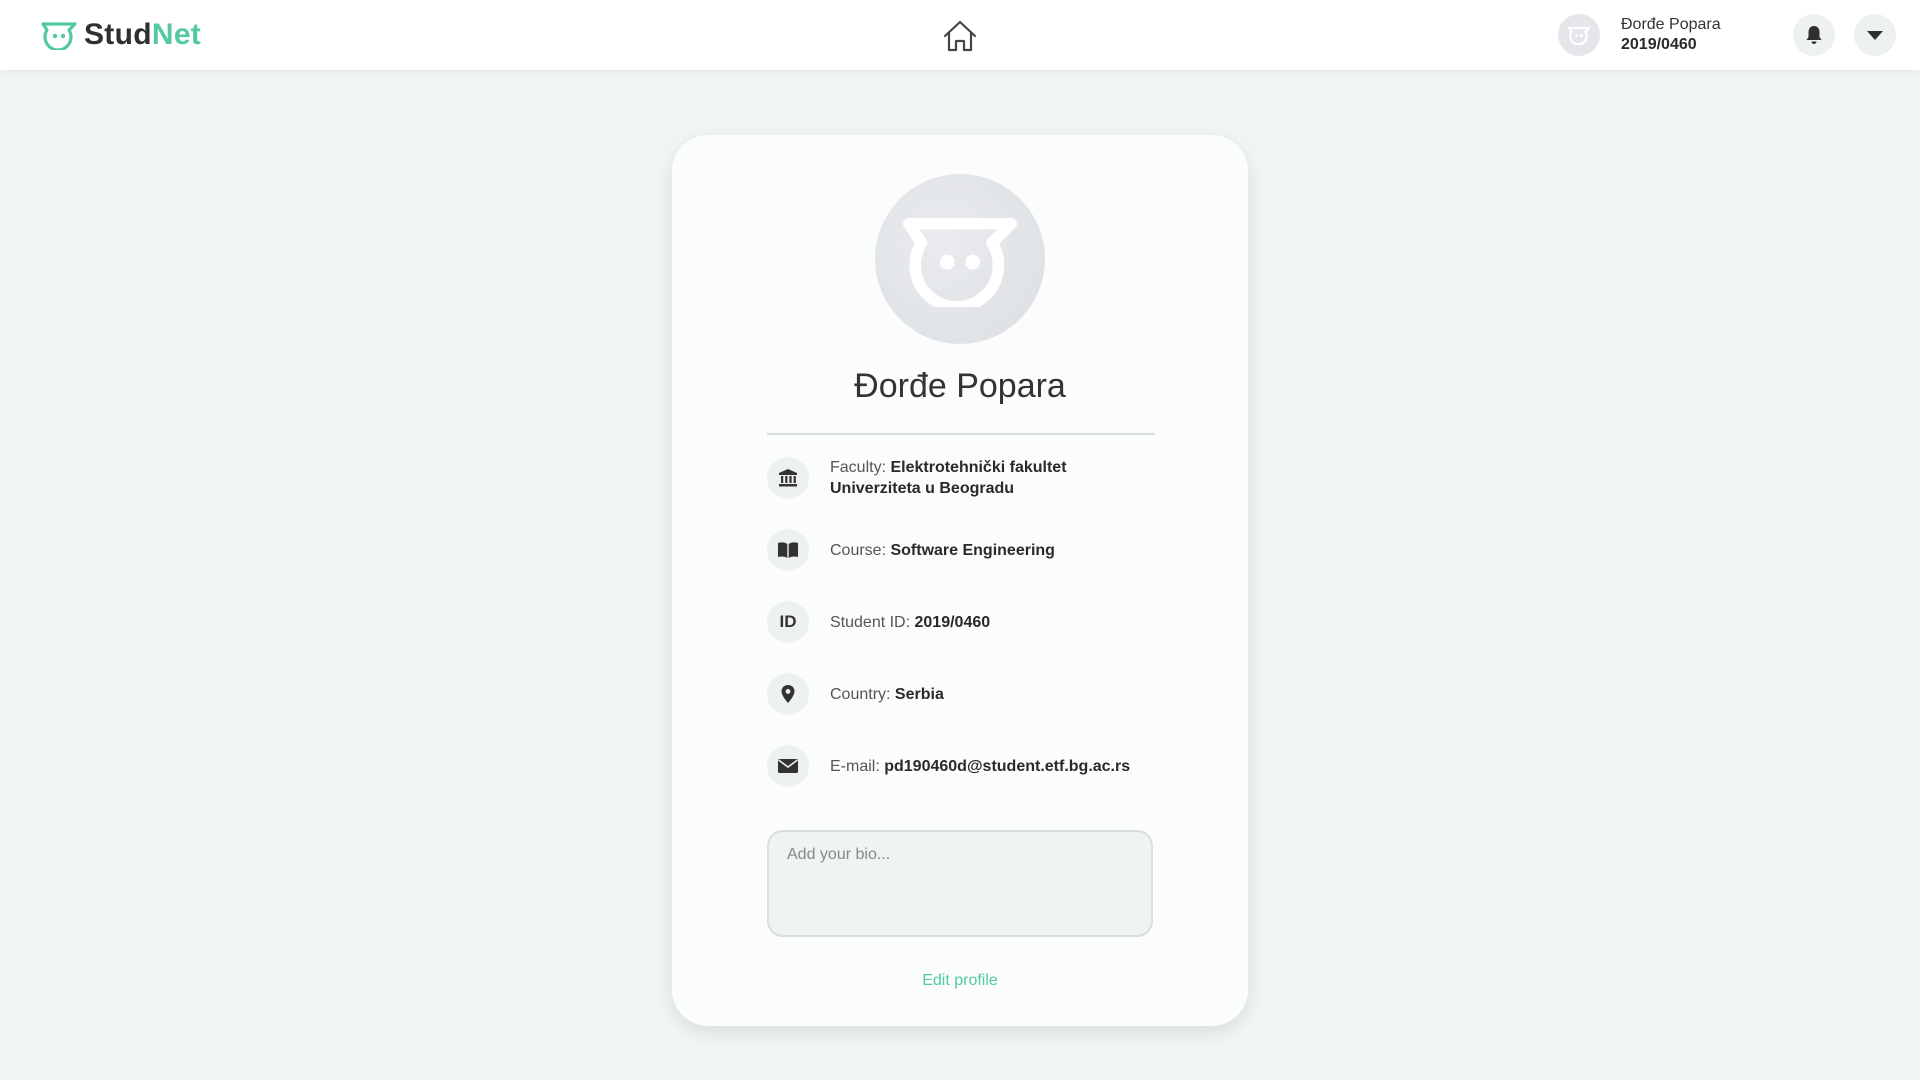 This screenshot has height=1080, width=1920. I want to click on edit-profile-link: Edit profile, so click(960, 981).